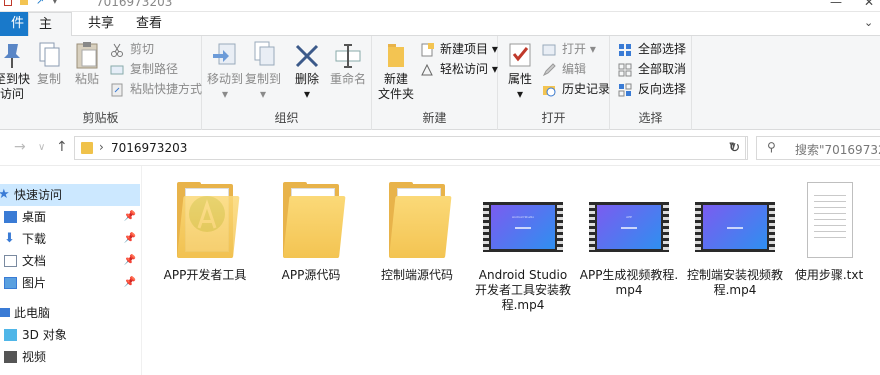 This screenshot has width=880, height=375. I want to click on pin-icon, so click(13, 55).